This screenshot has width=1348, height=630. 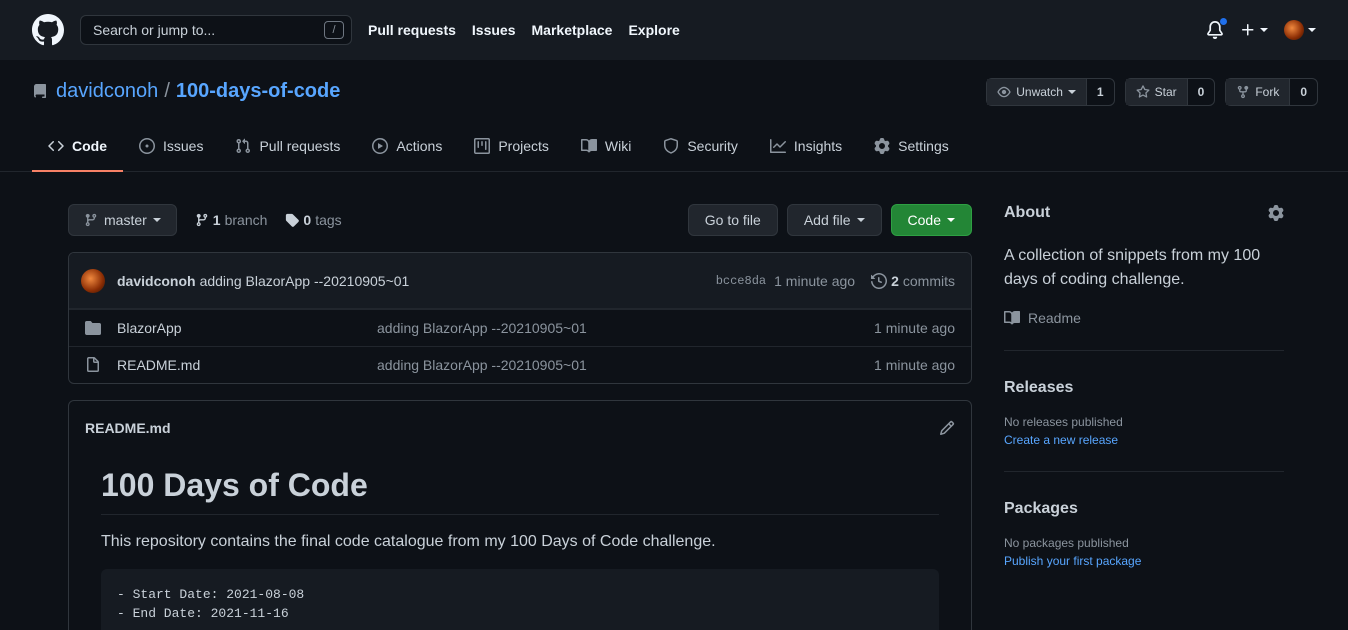 What do you see at coordinates (1100, 92) in the screenshot?
I see `watch-count: 1` at bounding box center [1100, 92].